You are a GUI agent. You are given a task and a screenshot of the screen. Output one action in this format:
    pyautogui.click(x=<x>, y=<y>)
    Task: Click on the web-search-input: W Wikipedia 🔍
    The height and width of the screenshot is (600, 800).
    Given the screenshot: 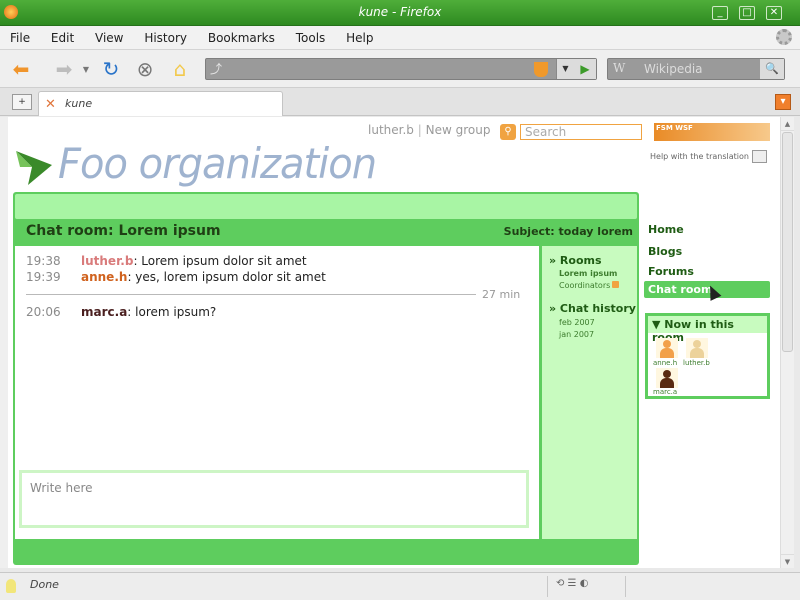 What is the action you would take?
    pyautogui.click(x=696, y=69)
    